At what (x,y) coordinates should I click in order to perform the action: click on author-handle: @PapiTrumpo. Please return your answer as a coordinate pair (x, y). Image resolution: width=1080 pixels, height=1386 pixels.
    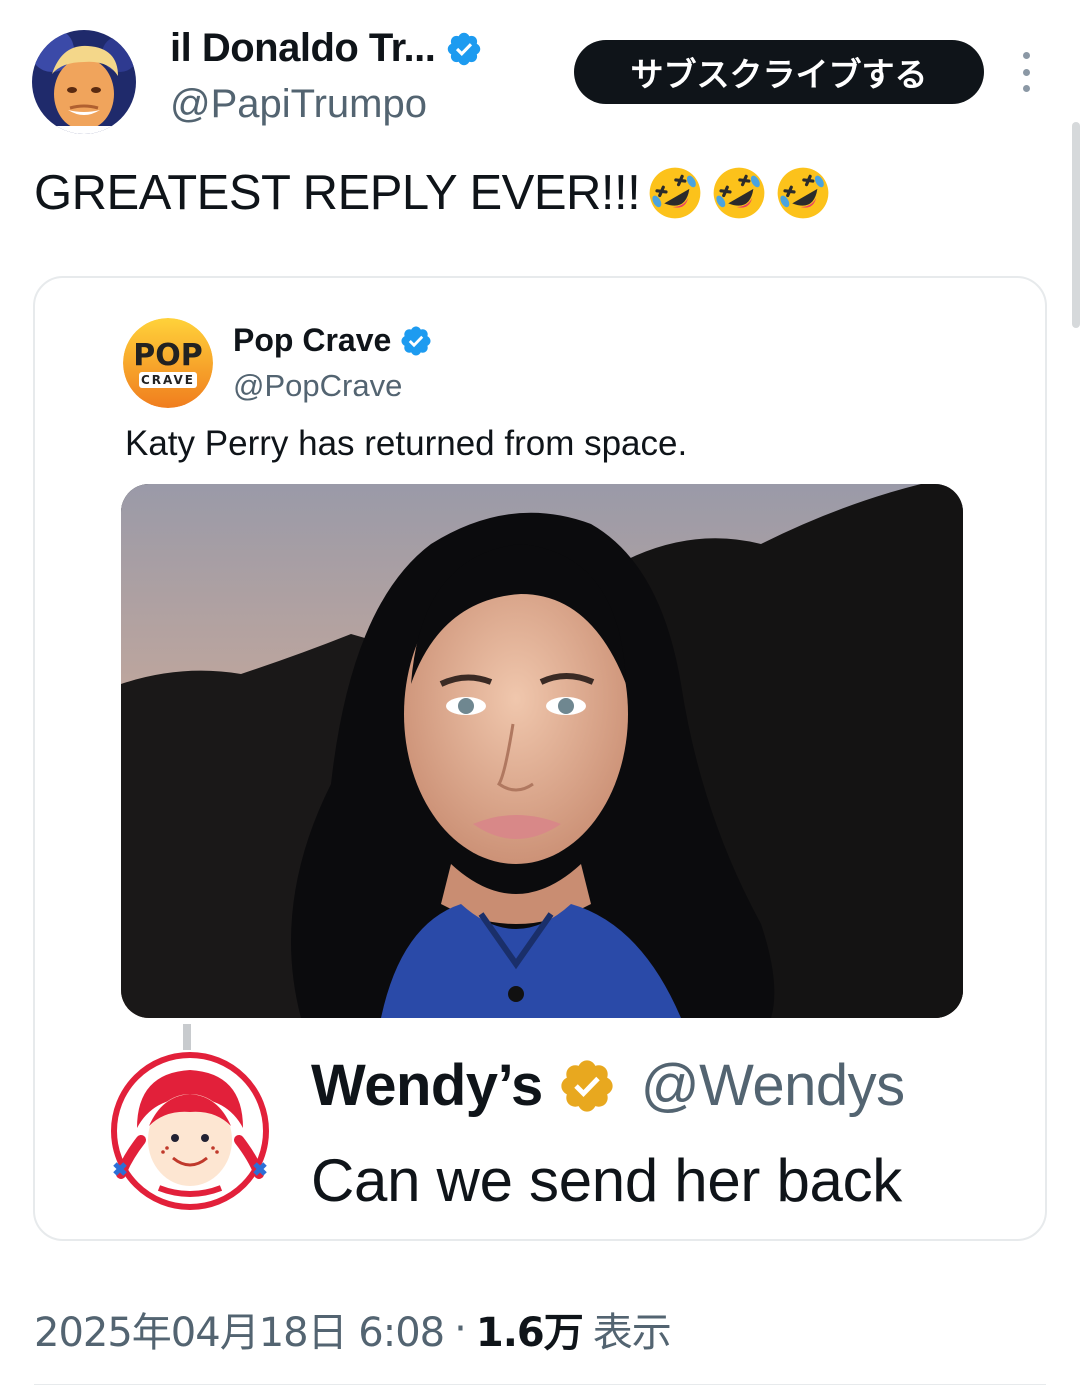
    Looking at the image, I should click on (298, 104).